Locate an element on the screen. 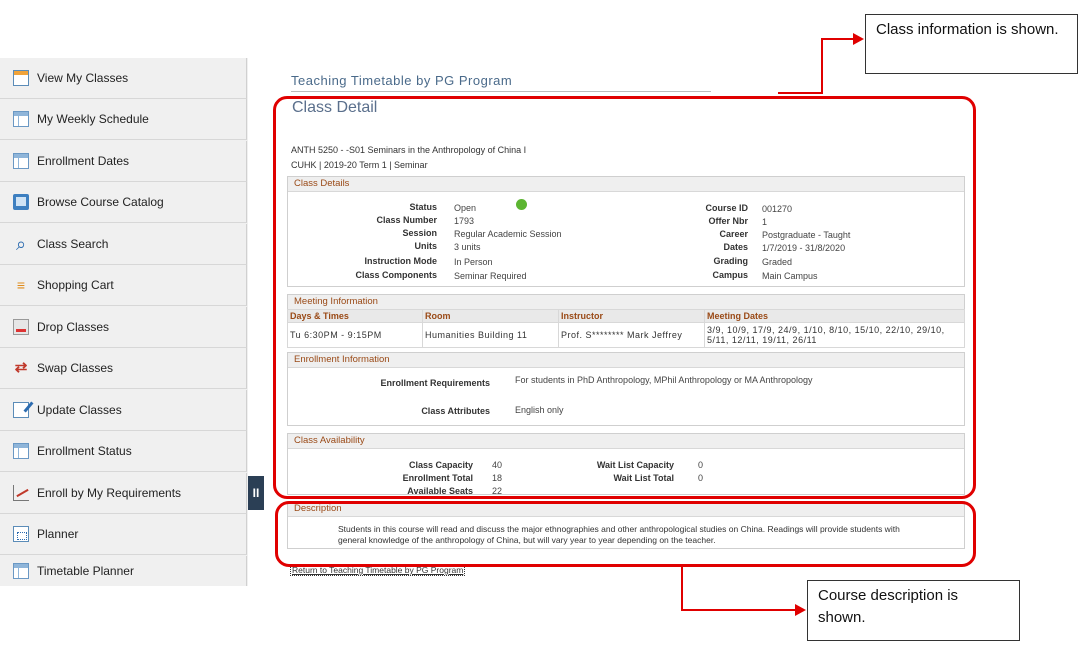 The height and width of the screenshot is (651, 1087). swap-icon: ⇄ is located at coordinates (21, 367).